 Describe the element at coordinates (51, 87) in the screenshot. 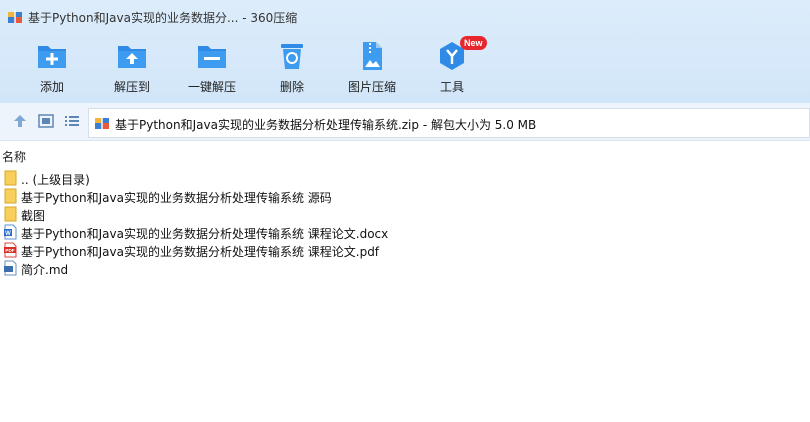

I see `add-label: 添加` at that location.